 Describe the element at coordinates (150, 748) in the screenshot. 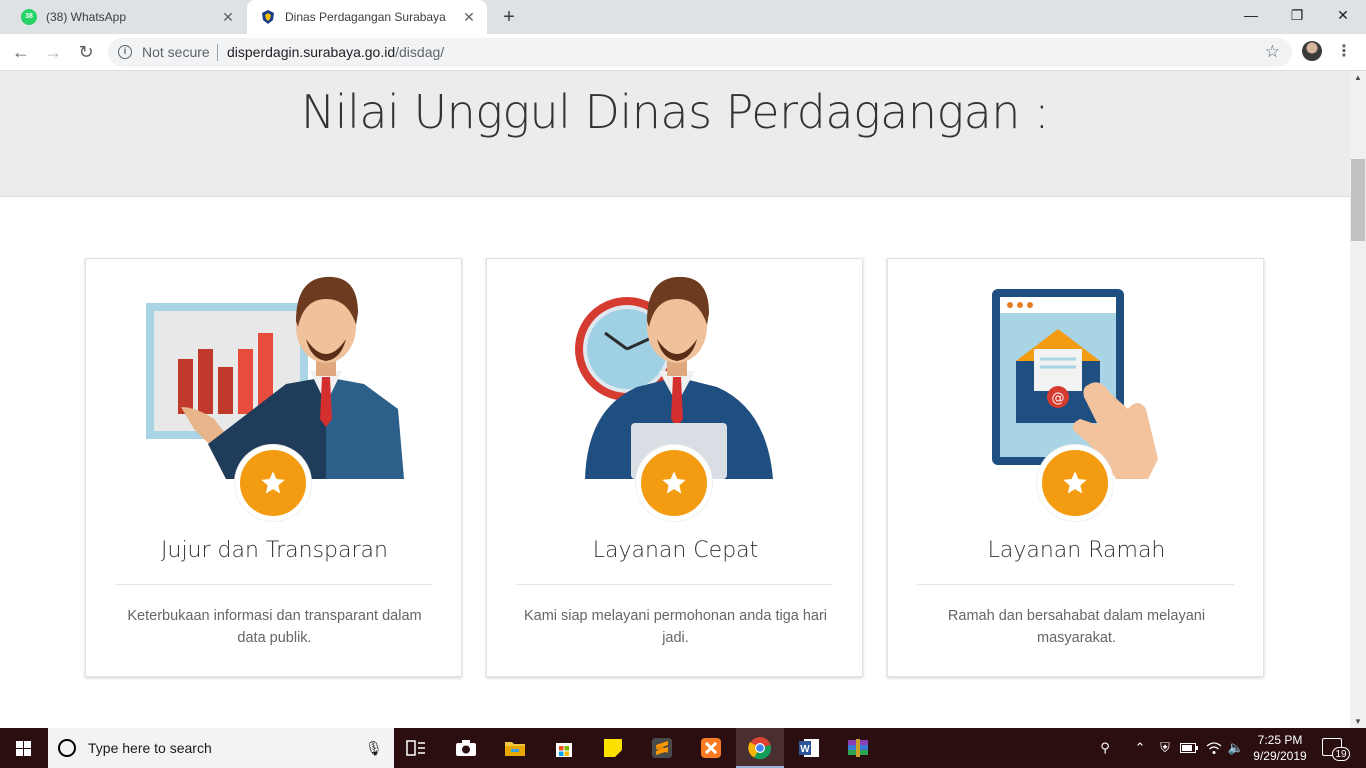

I see `search-placeholder: Type here to search` at that location.